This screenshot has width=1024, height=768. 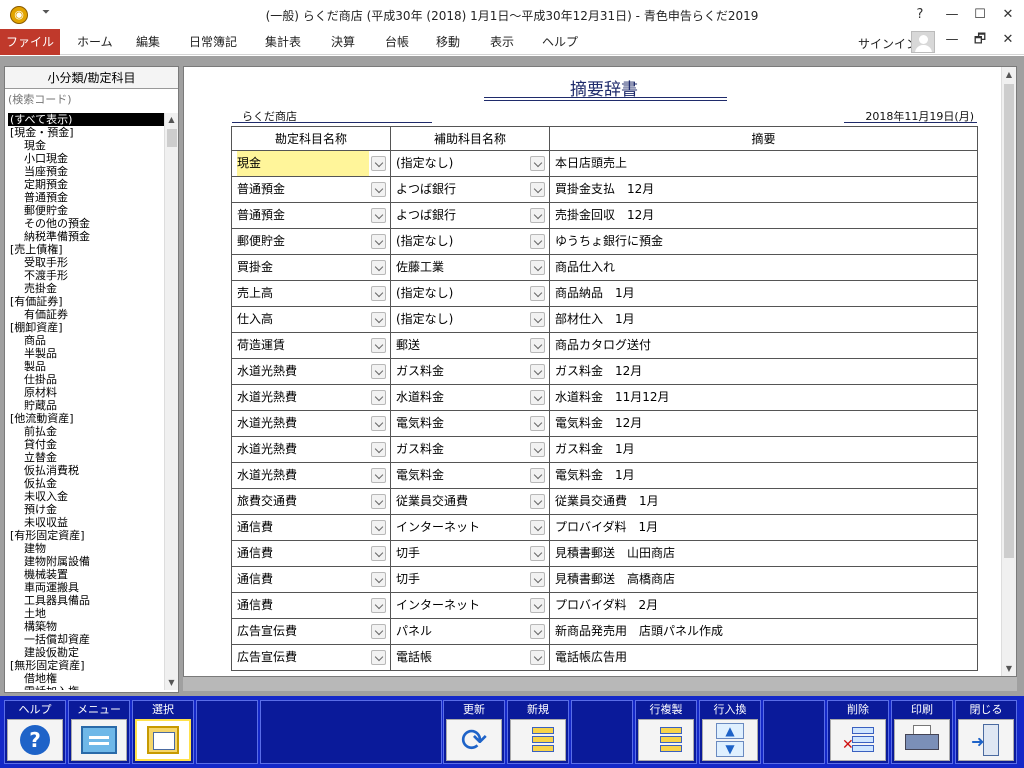 What do you see at coordinates (311, 319) in the screenshot?
I see `account-cell: 仕入高` at bounding box center [311, 319].